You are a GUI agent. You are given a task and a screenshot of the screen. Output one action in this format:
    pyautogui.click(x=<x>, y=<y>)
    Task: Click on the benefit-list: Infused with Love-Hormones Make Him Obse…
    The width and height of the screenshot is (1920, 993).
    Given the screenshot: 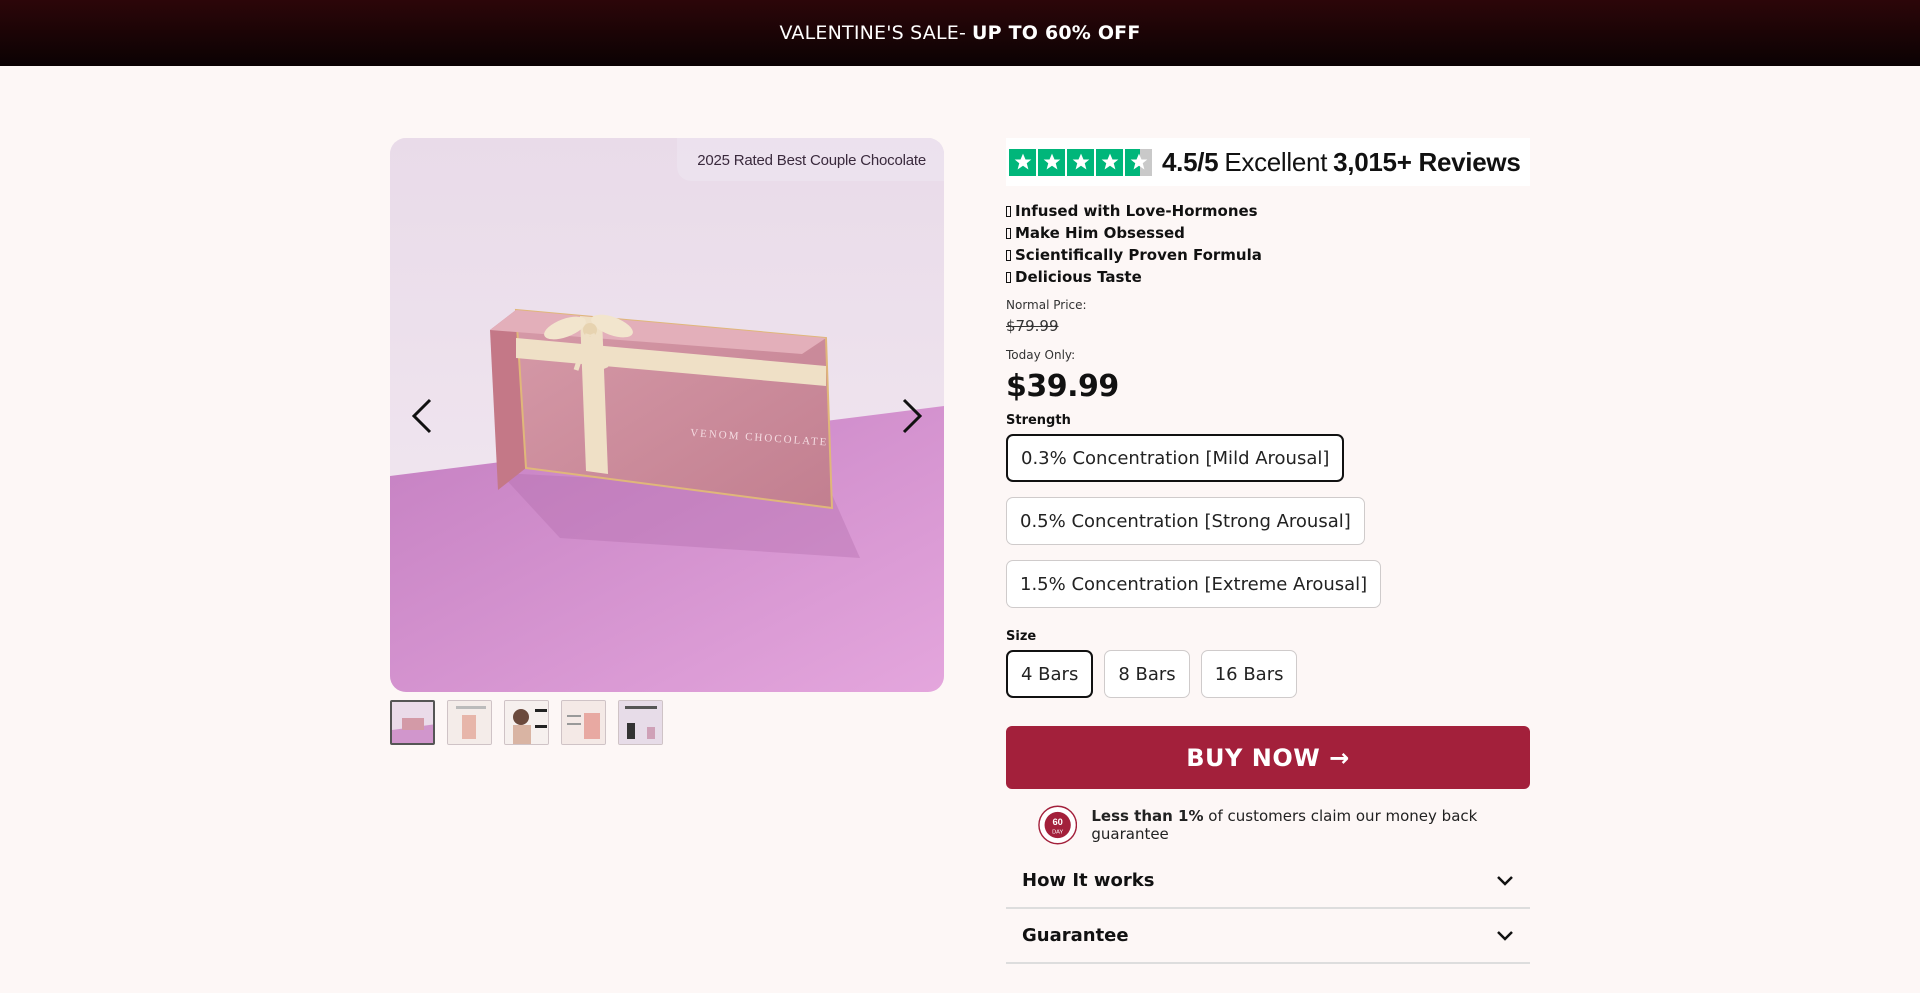 What is the action you would take?
    pyautogui.click(x=1268, y=244)
    